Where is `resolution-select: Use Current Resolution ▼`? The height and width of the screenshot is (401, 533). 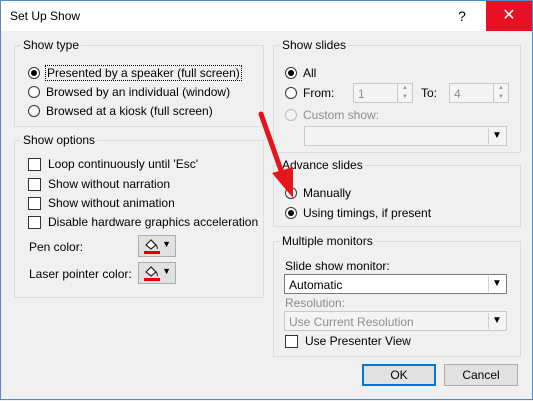
resolution-select: Use Current Resolution ▼ is located at coordinates (395, 321).